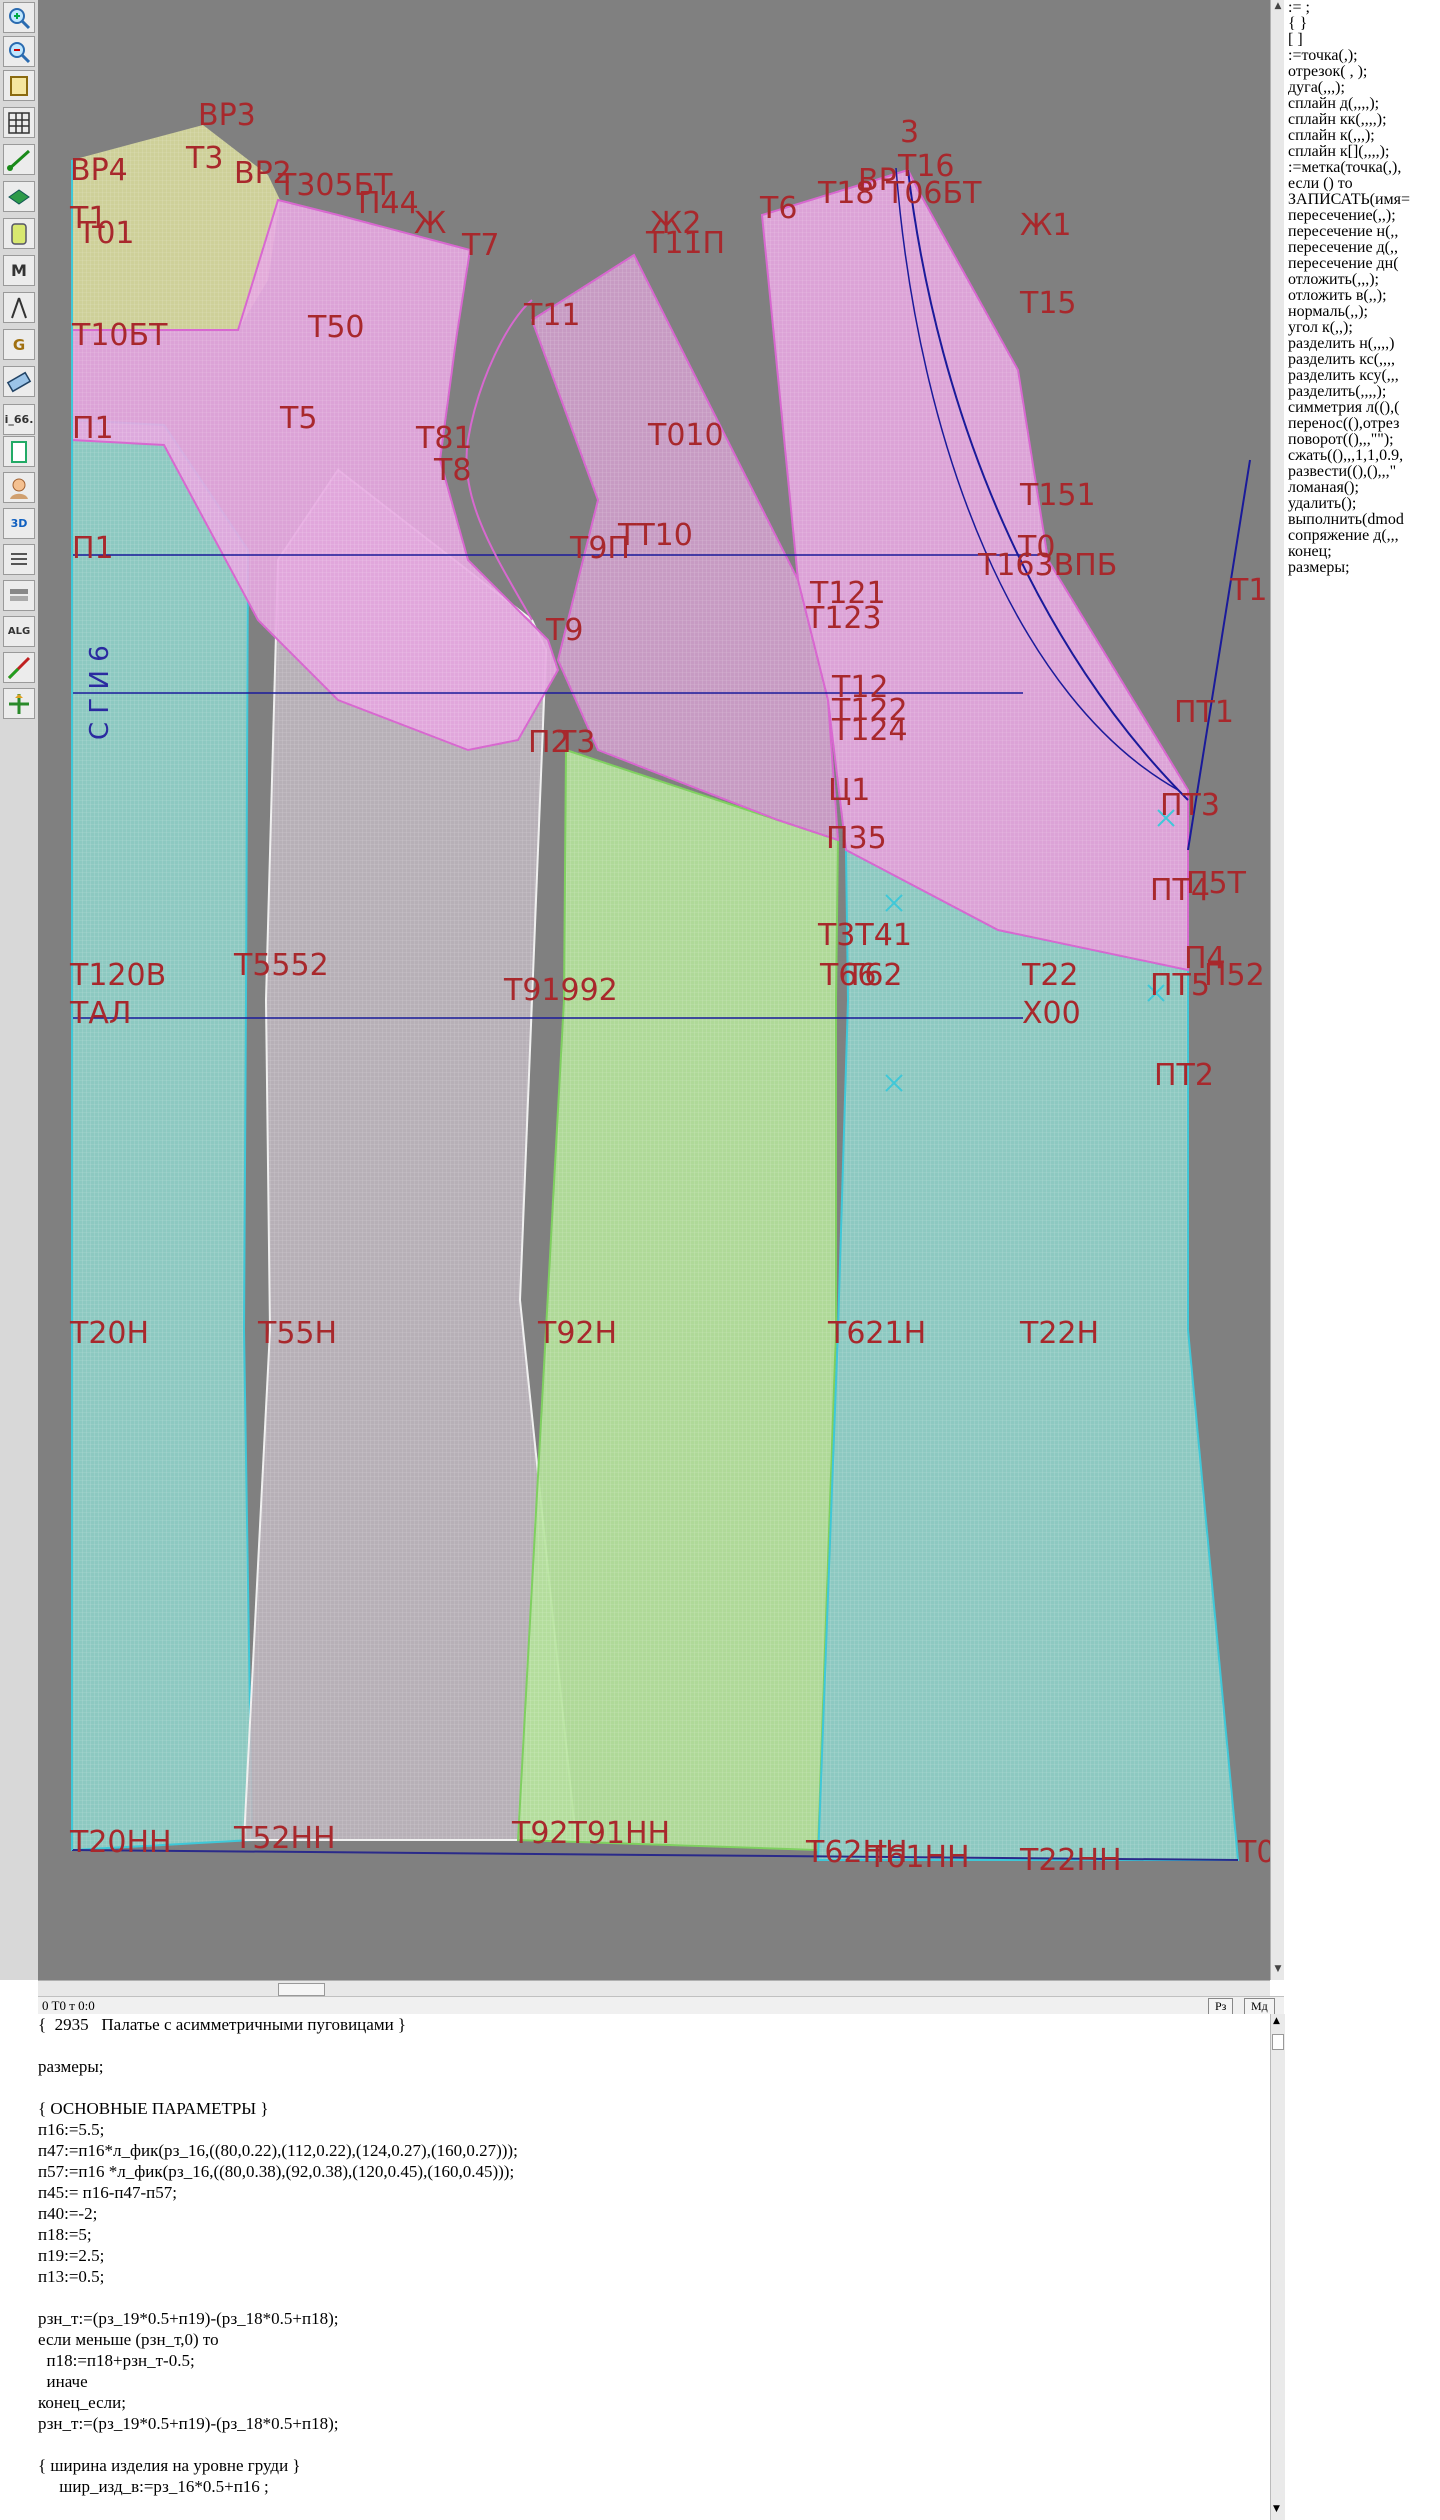 This screenshot has width=1440, height=2520. What do you see at coordinates (19, 703) in the screenshot?
I see `move-icon` at bounding box center [19, 703].